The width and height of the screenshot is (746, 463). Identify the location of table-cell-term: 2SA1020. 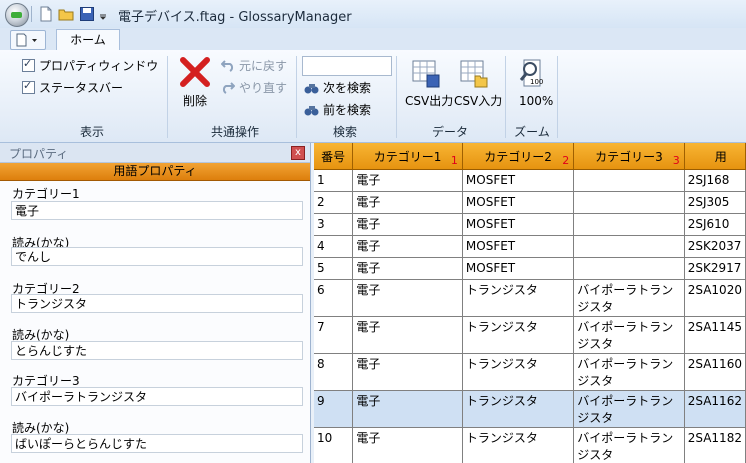
(715, 298).